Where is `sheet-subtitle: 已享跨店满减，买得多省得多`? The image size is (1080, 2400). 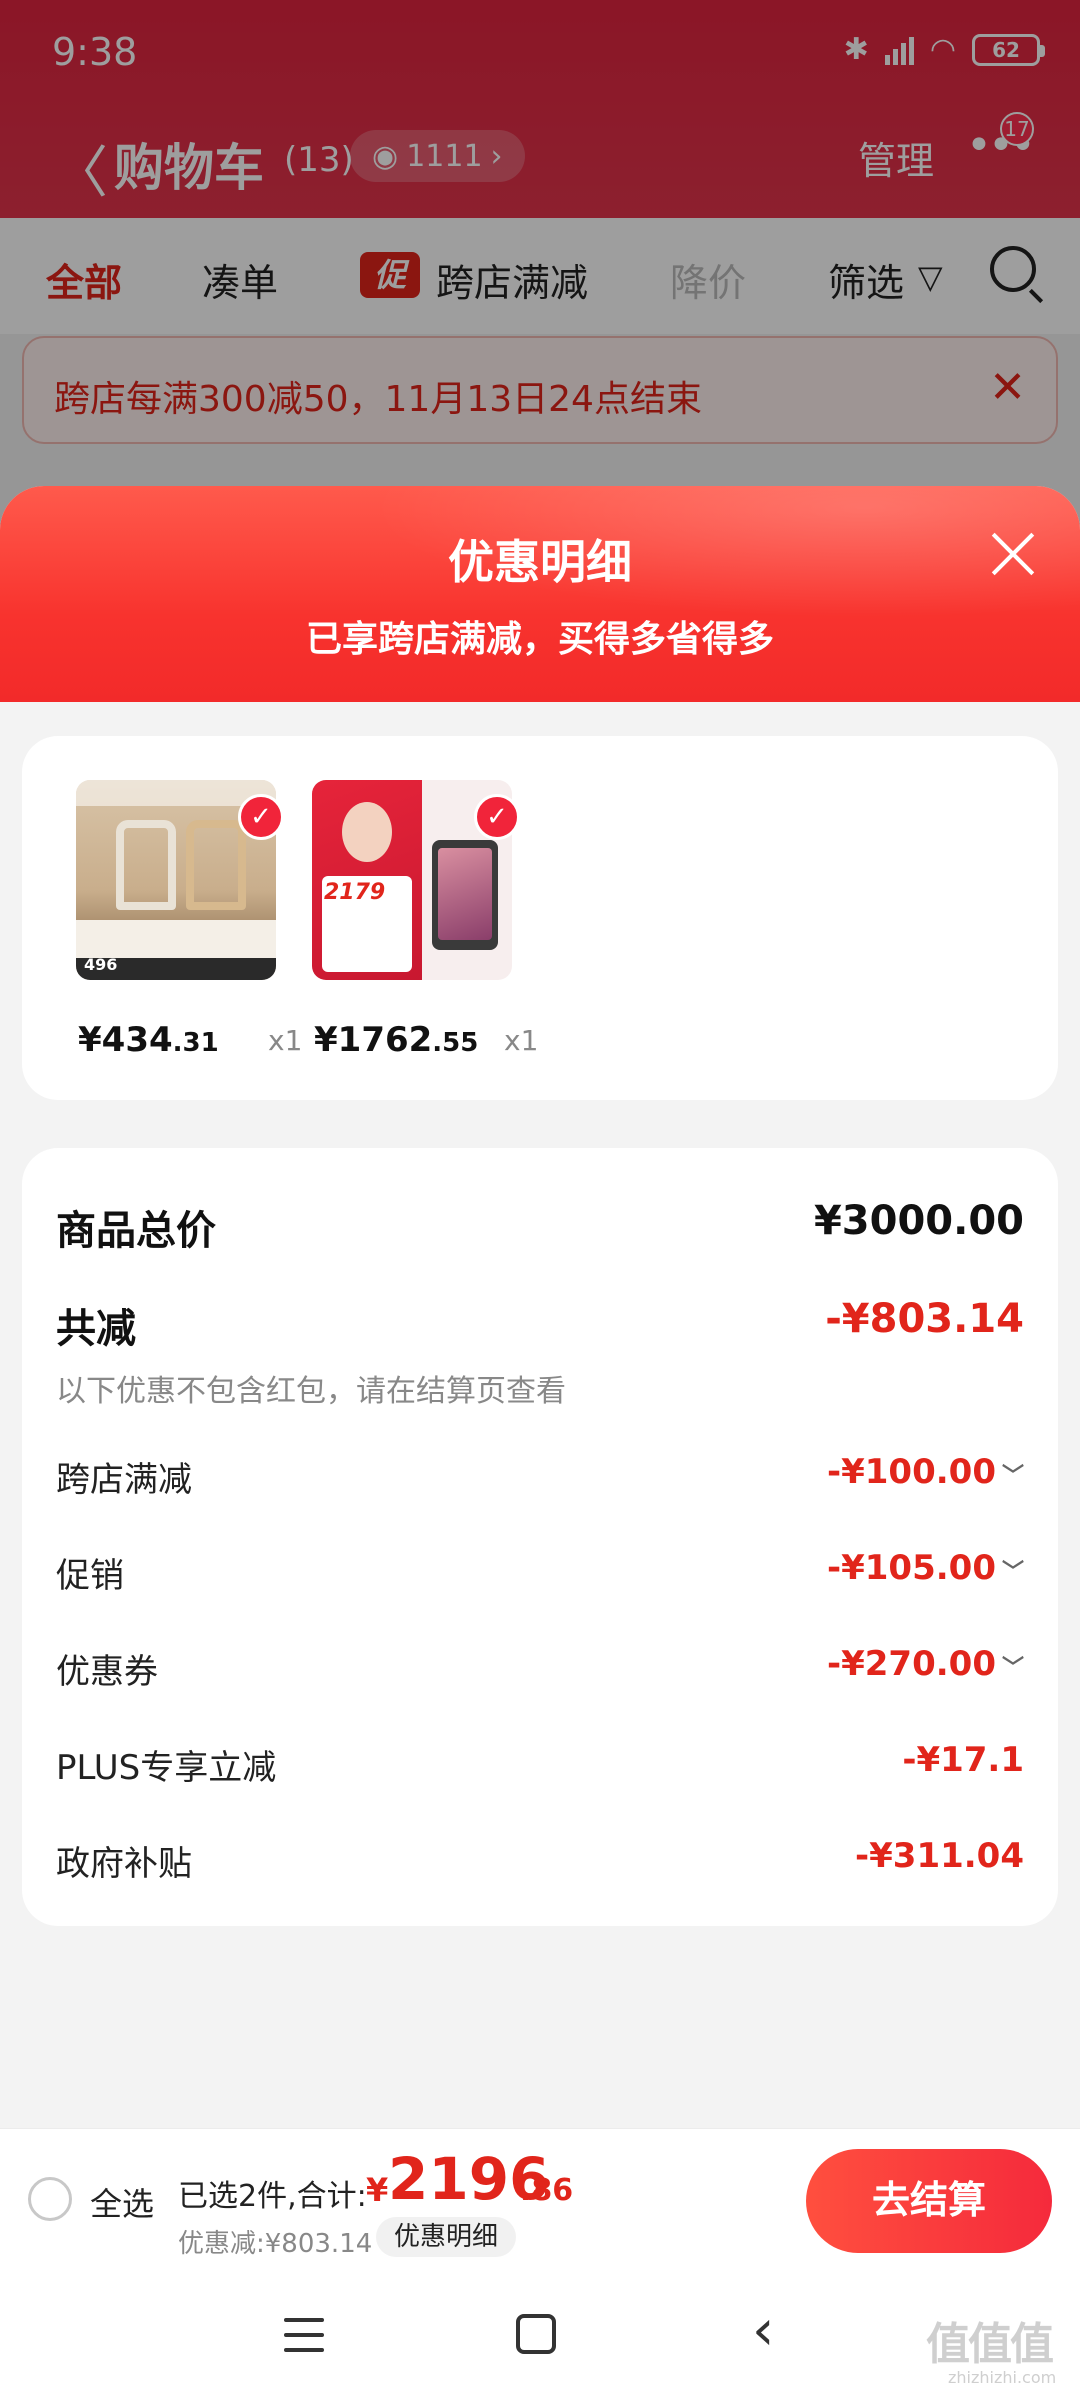 sheet-subtitle: 已享跨店满减，买得多省得多 is located at coordinates (539, 639).